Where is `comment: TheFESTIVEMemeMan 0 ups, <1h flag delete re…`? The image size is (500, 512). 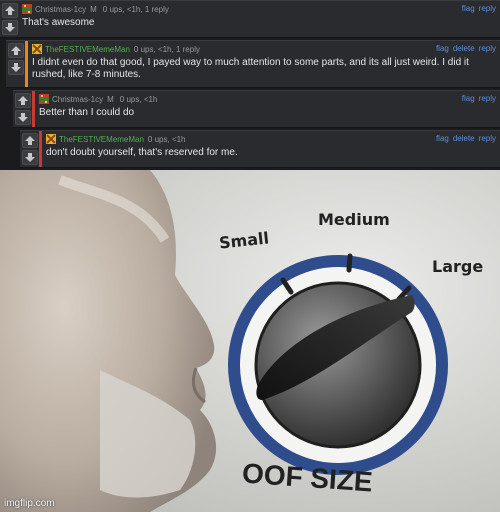
comment: TheFESTIVEMemeMan 0 ups, <1h flag delete re… is located at coordinates (260, 149).